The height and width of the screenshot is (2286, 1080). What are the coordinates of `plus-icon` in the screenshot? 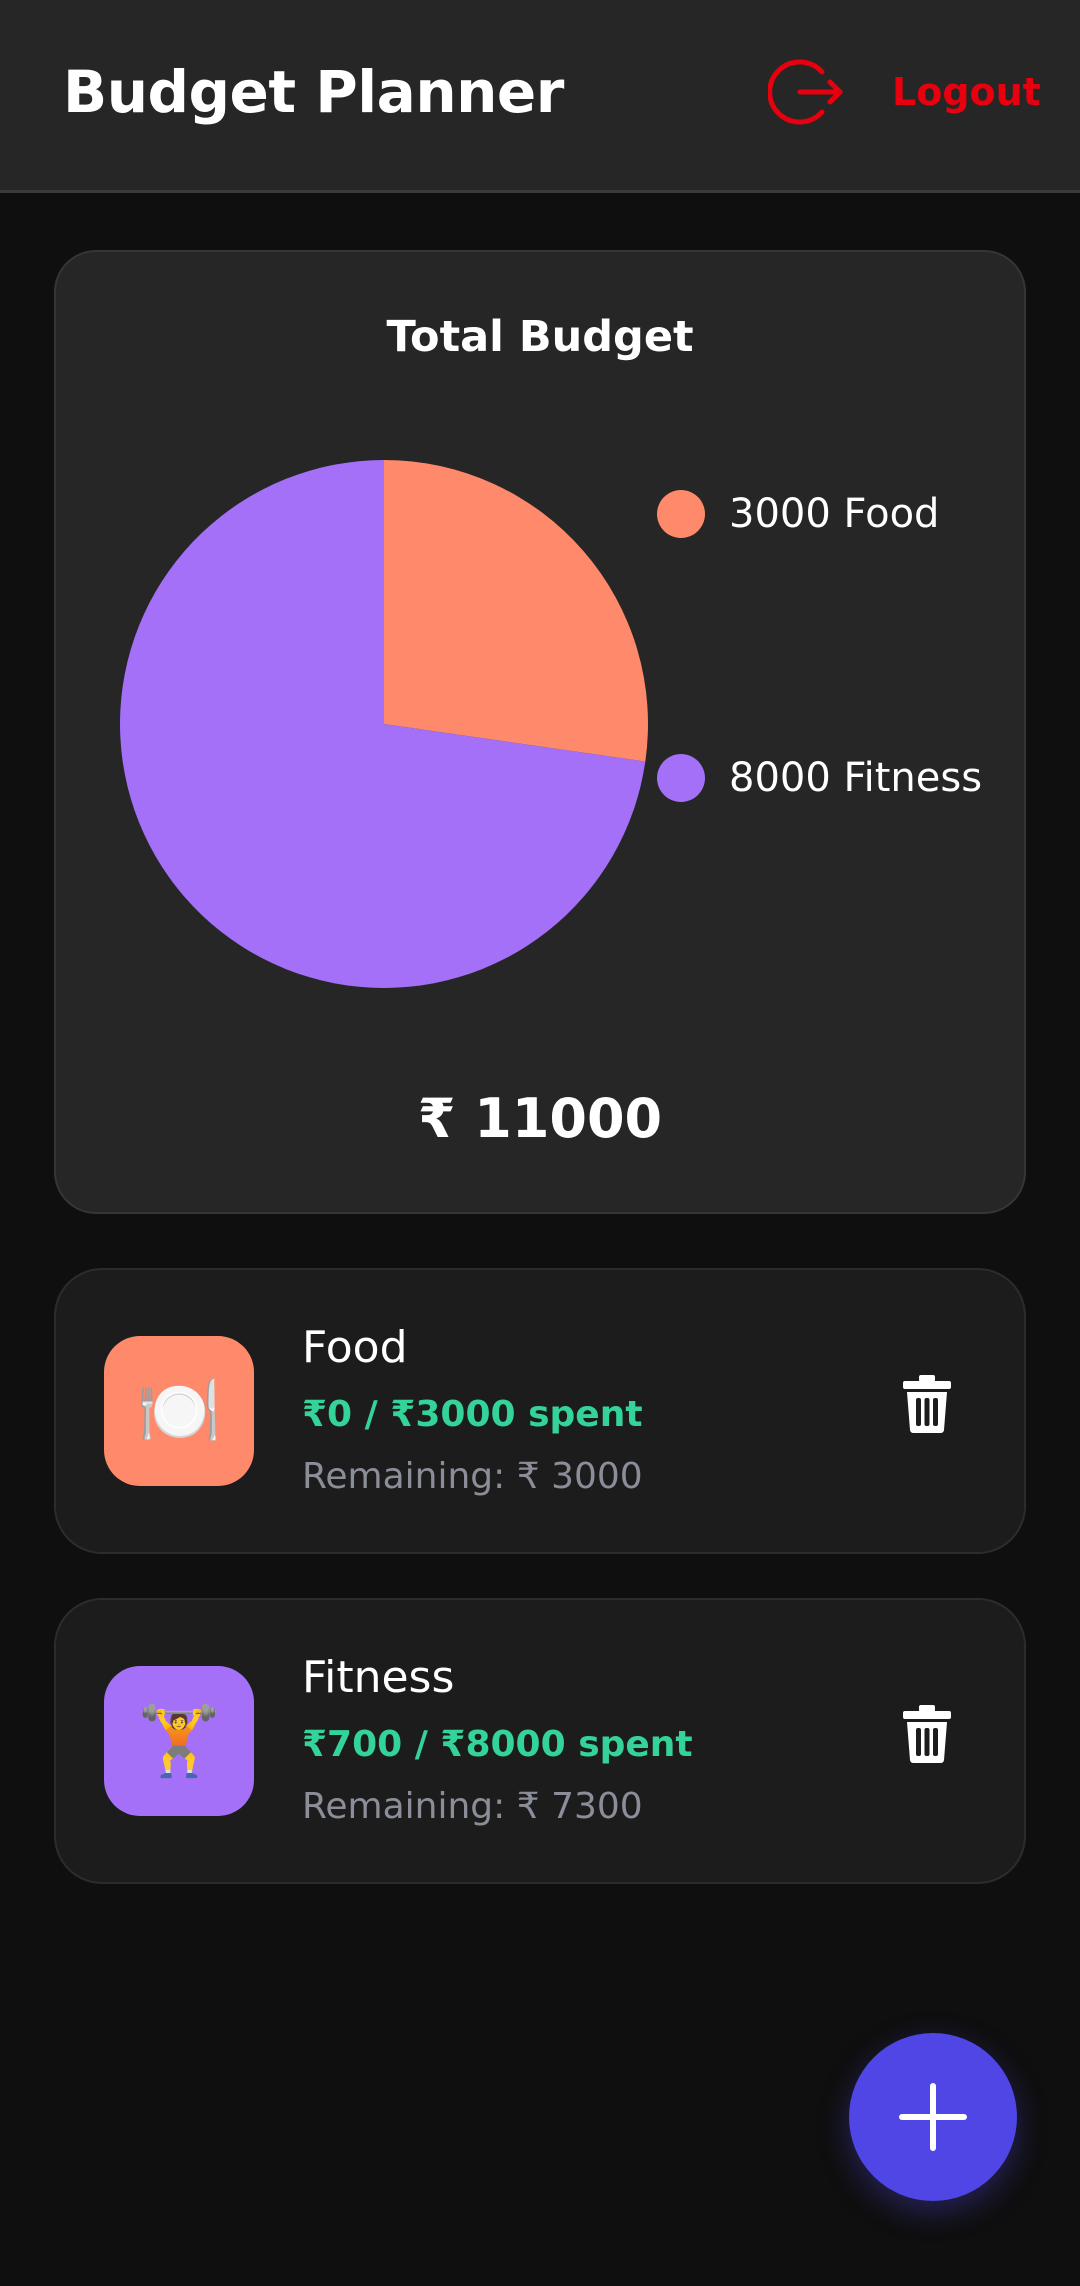 It's located at (933, 2117).